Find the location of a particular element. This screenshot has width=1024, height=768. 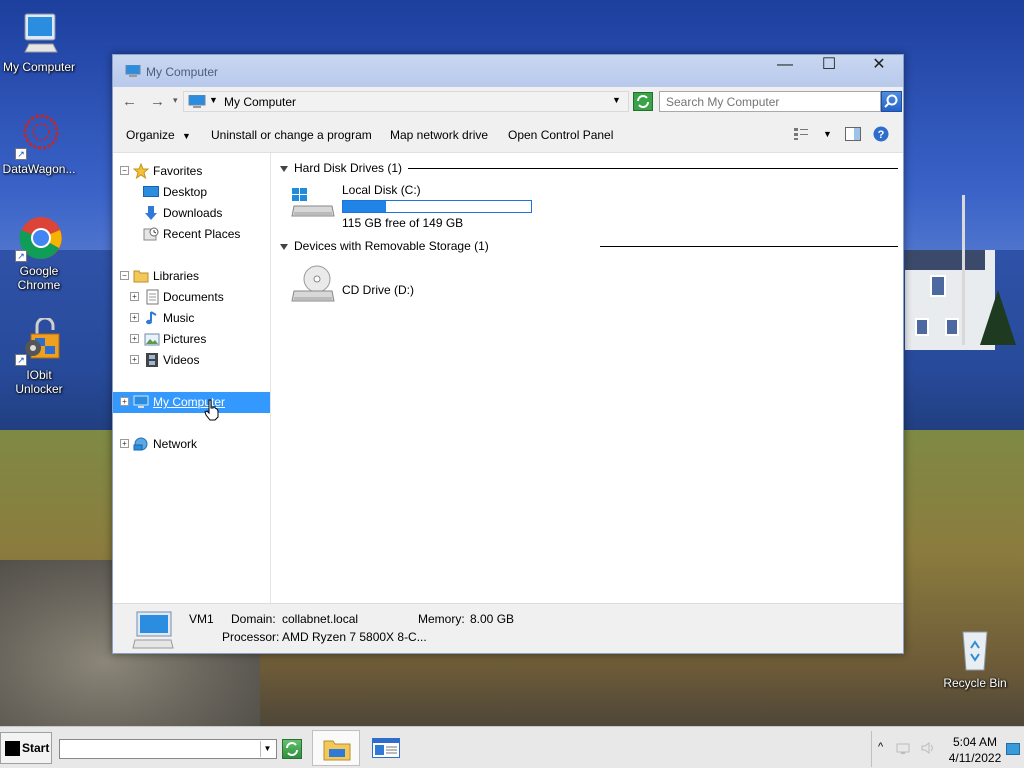

view-dropdown-icon: ▼ is located at coordinates (827, 134).